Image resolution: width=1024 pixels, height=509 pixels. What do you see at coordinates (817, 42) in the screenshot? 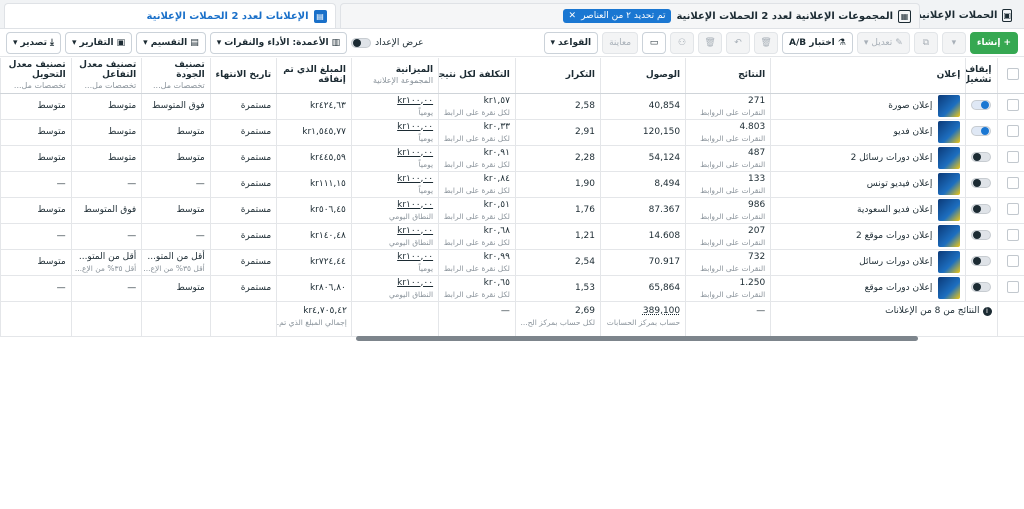
I see `ab-test-button: ⚗ اختبار A/B` at bounding box center [817, 42].